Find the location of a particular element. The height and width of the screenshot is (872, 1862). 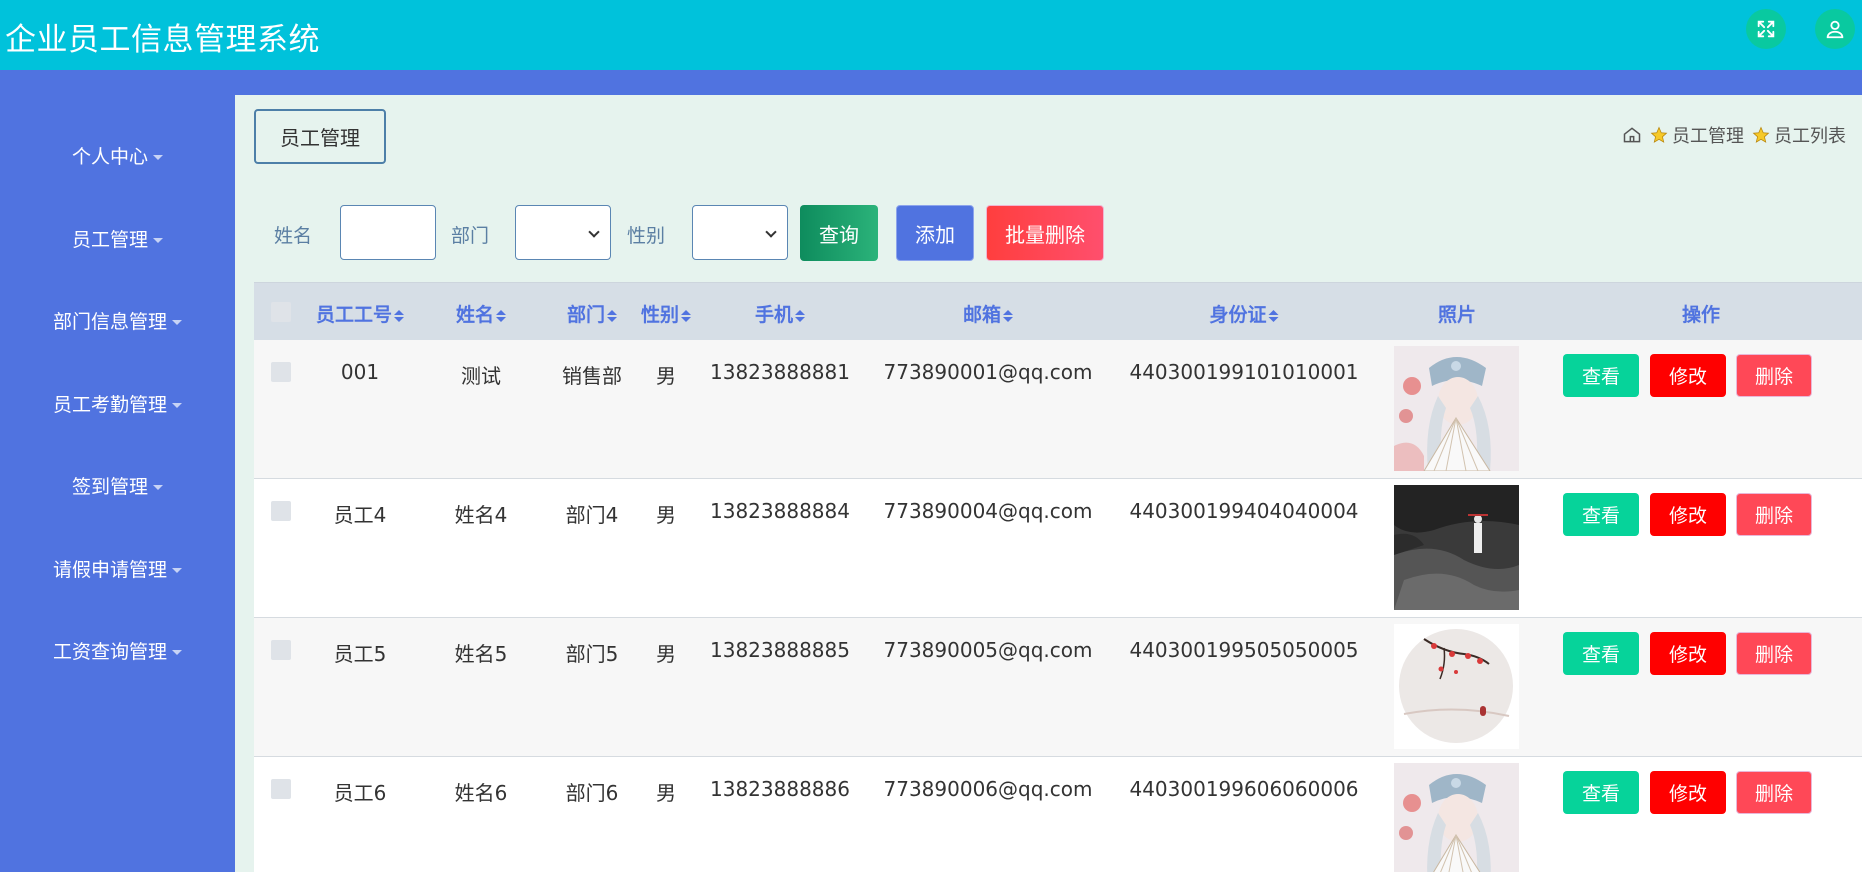

sidebar-item-label: 员工管理 is located at coordinates (109, 239).